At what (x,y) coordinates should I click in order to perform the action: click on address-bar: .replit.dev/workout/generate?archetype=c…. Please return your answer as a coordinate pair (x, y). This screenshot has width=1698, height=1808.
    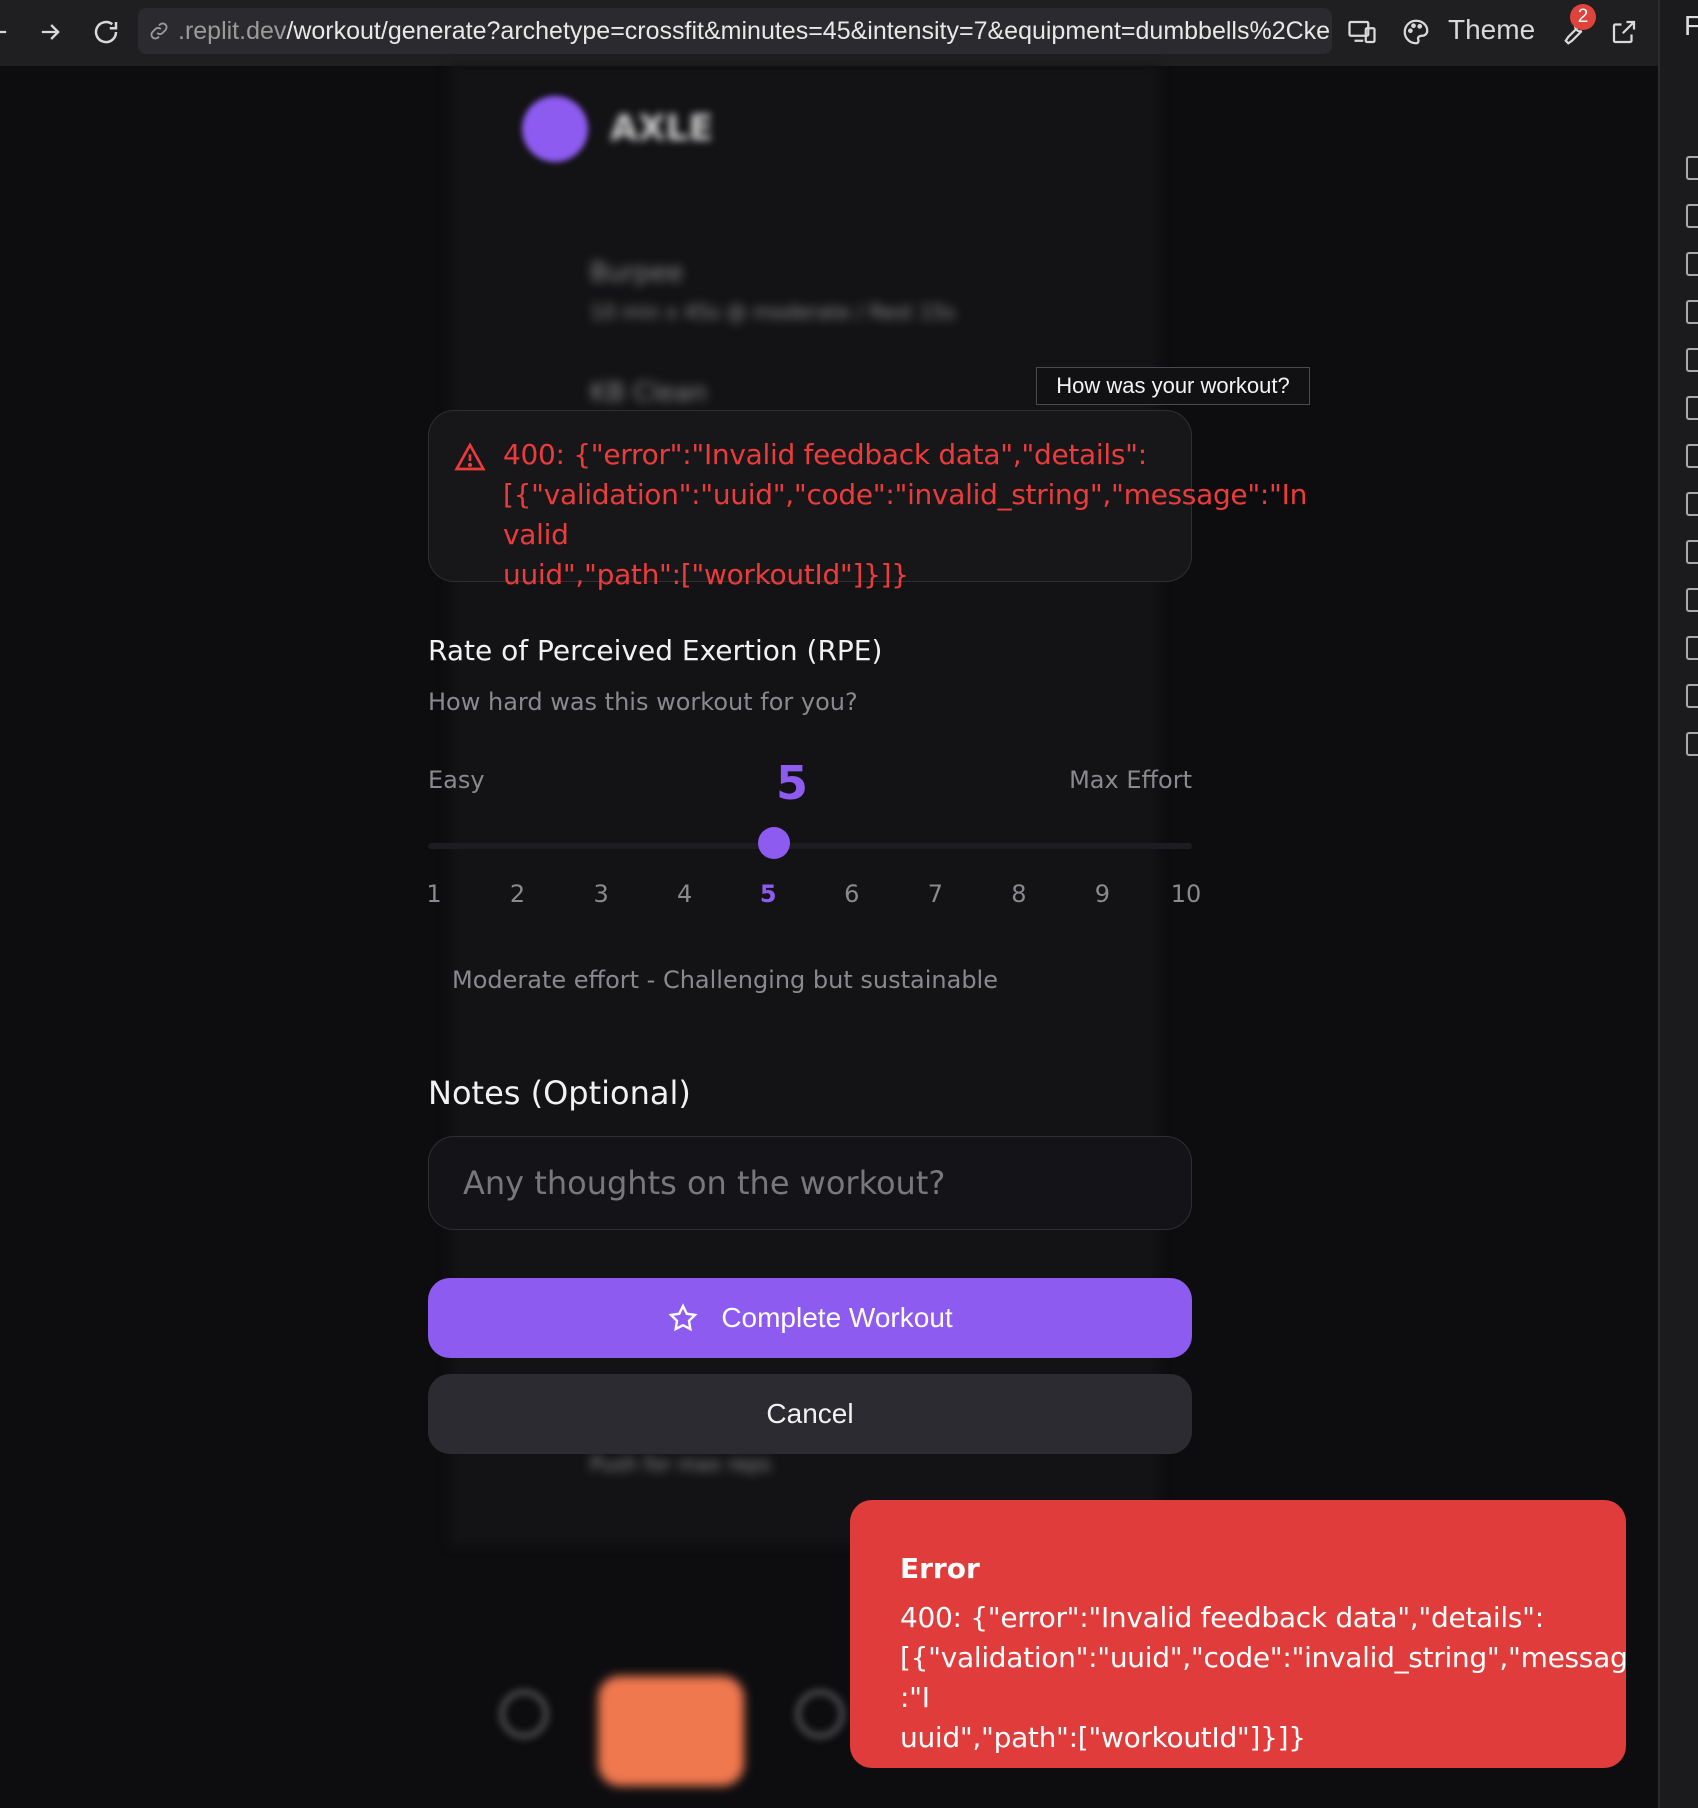
    Looking at the image, I should click on (735, 31).